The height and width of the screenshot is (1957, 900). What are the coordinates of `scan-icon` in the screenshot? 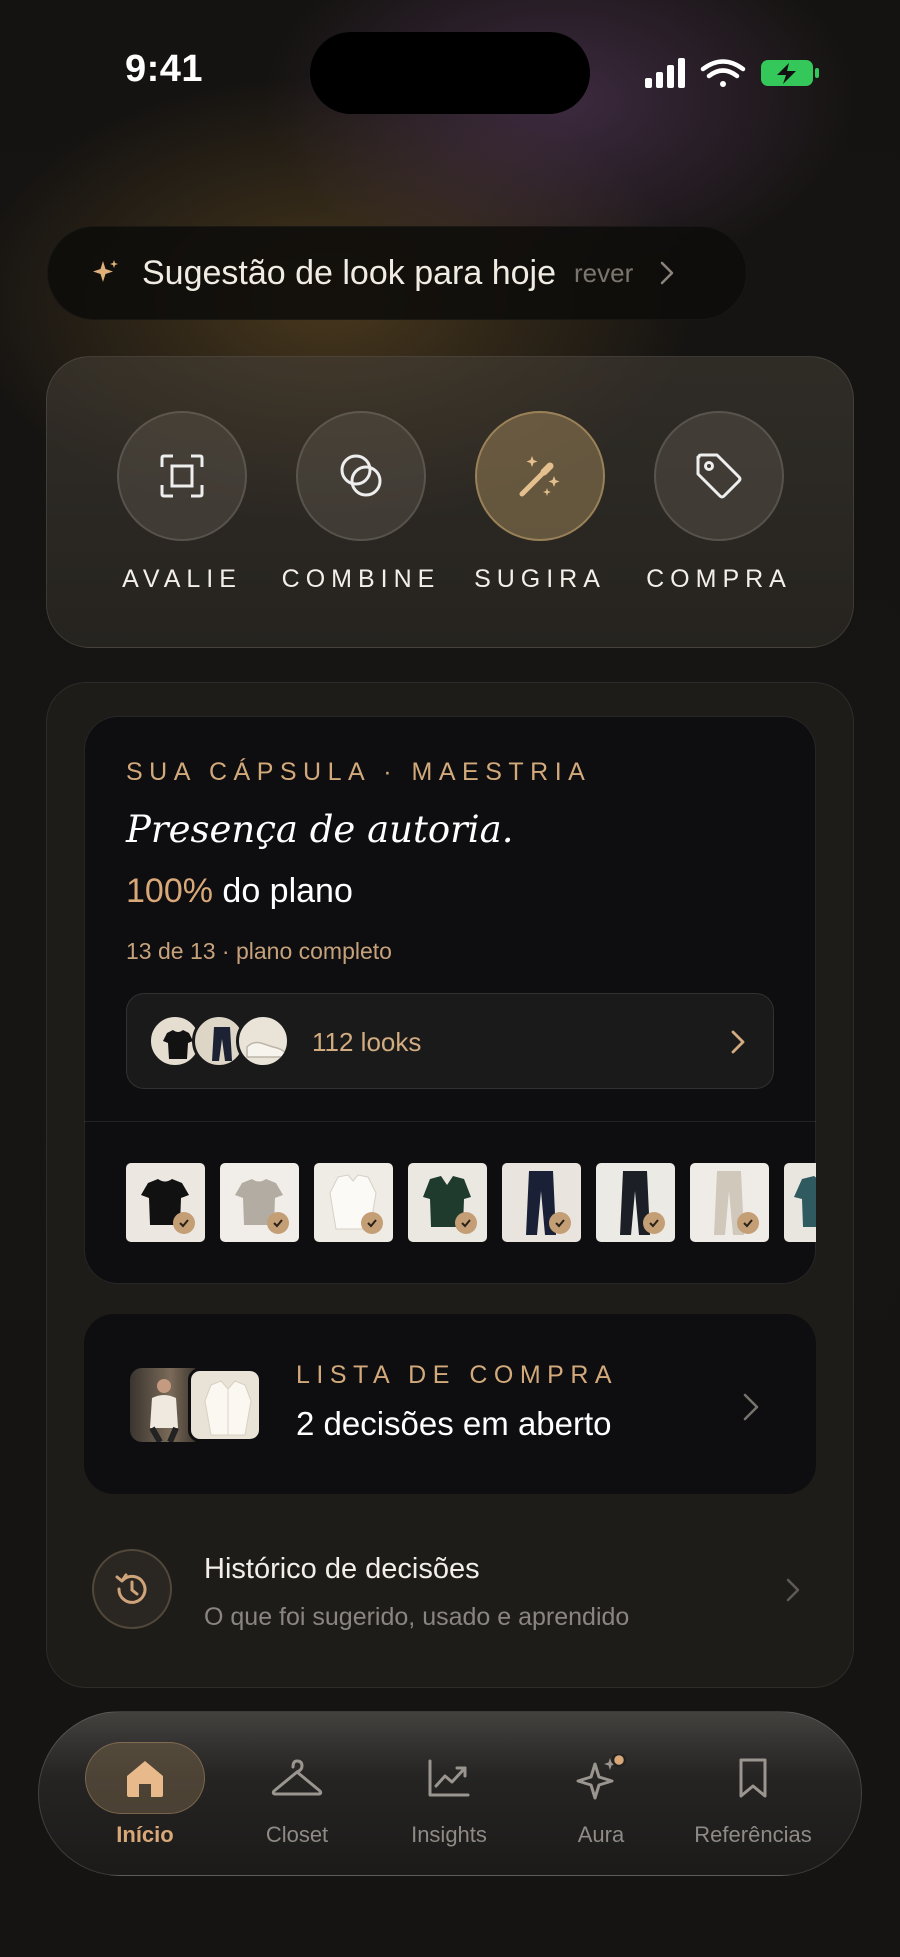 It's located at (182, 476).